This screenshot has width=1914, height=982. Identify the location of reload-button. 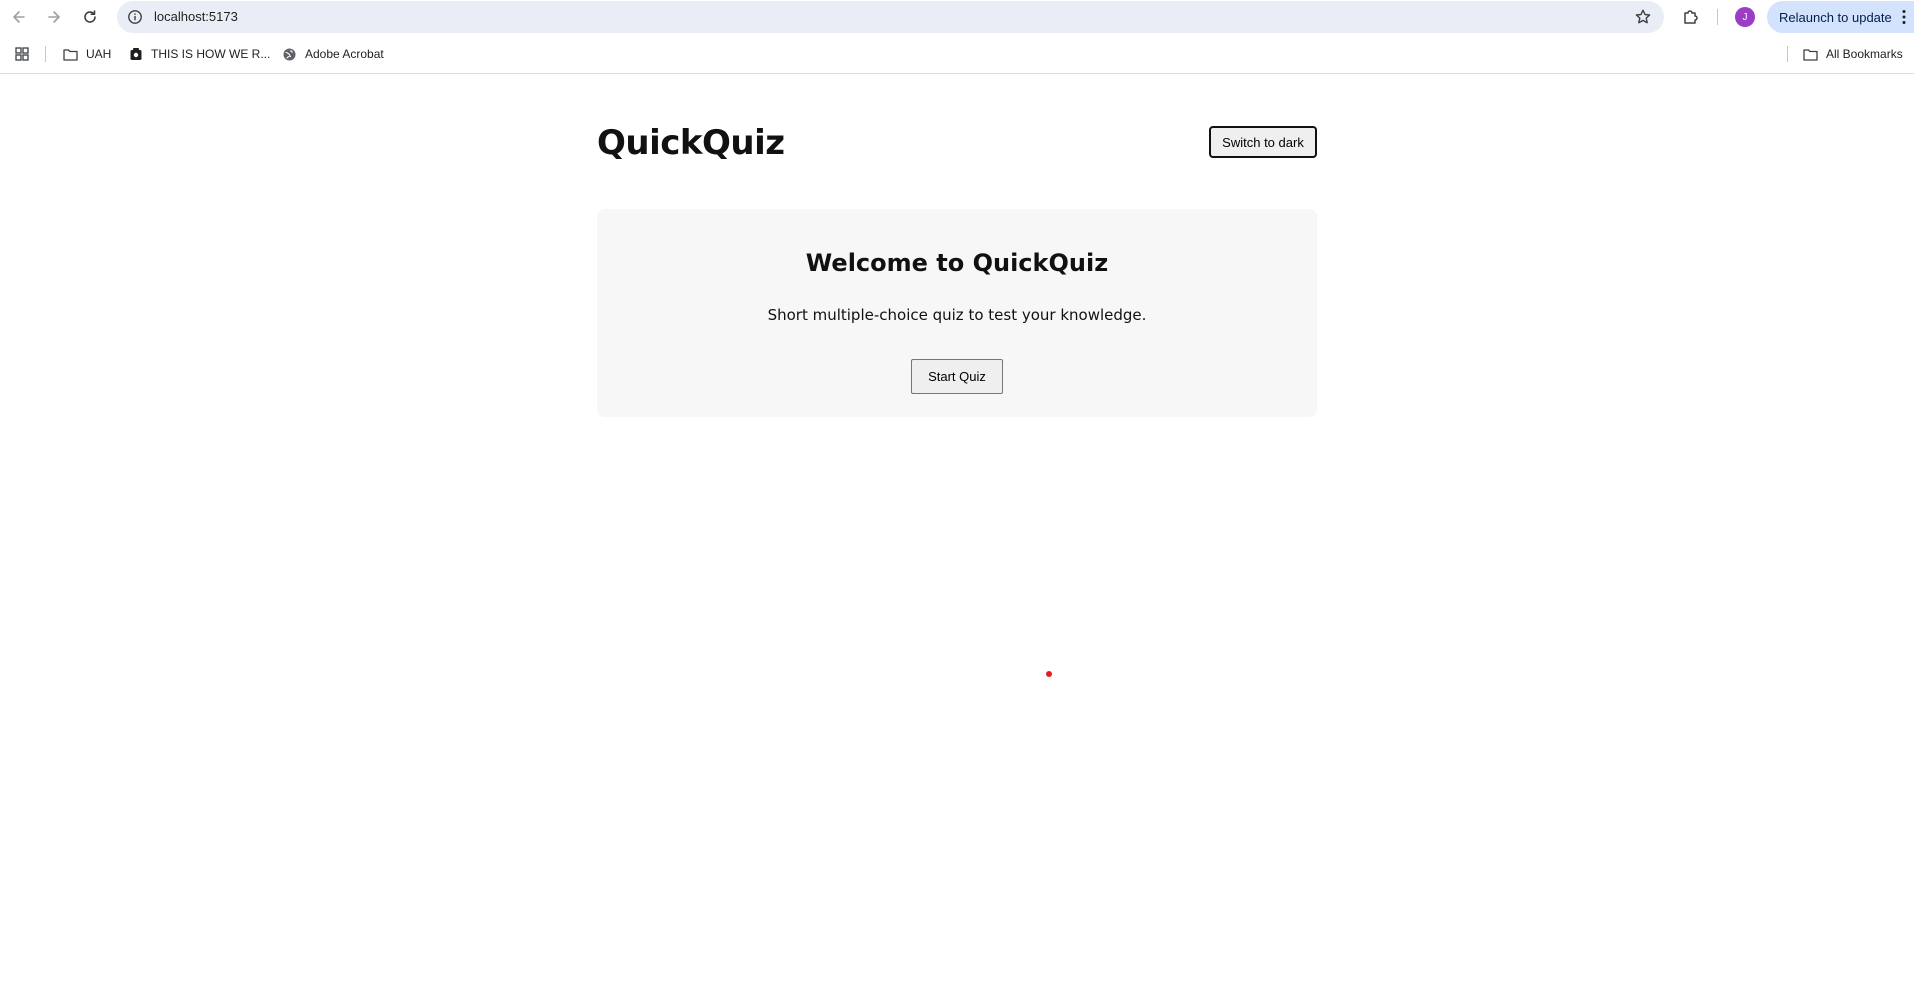
(90, 17).